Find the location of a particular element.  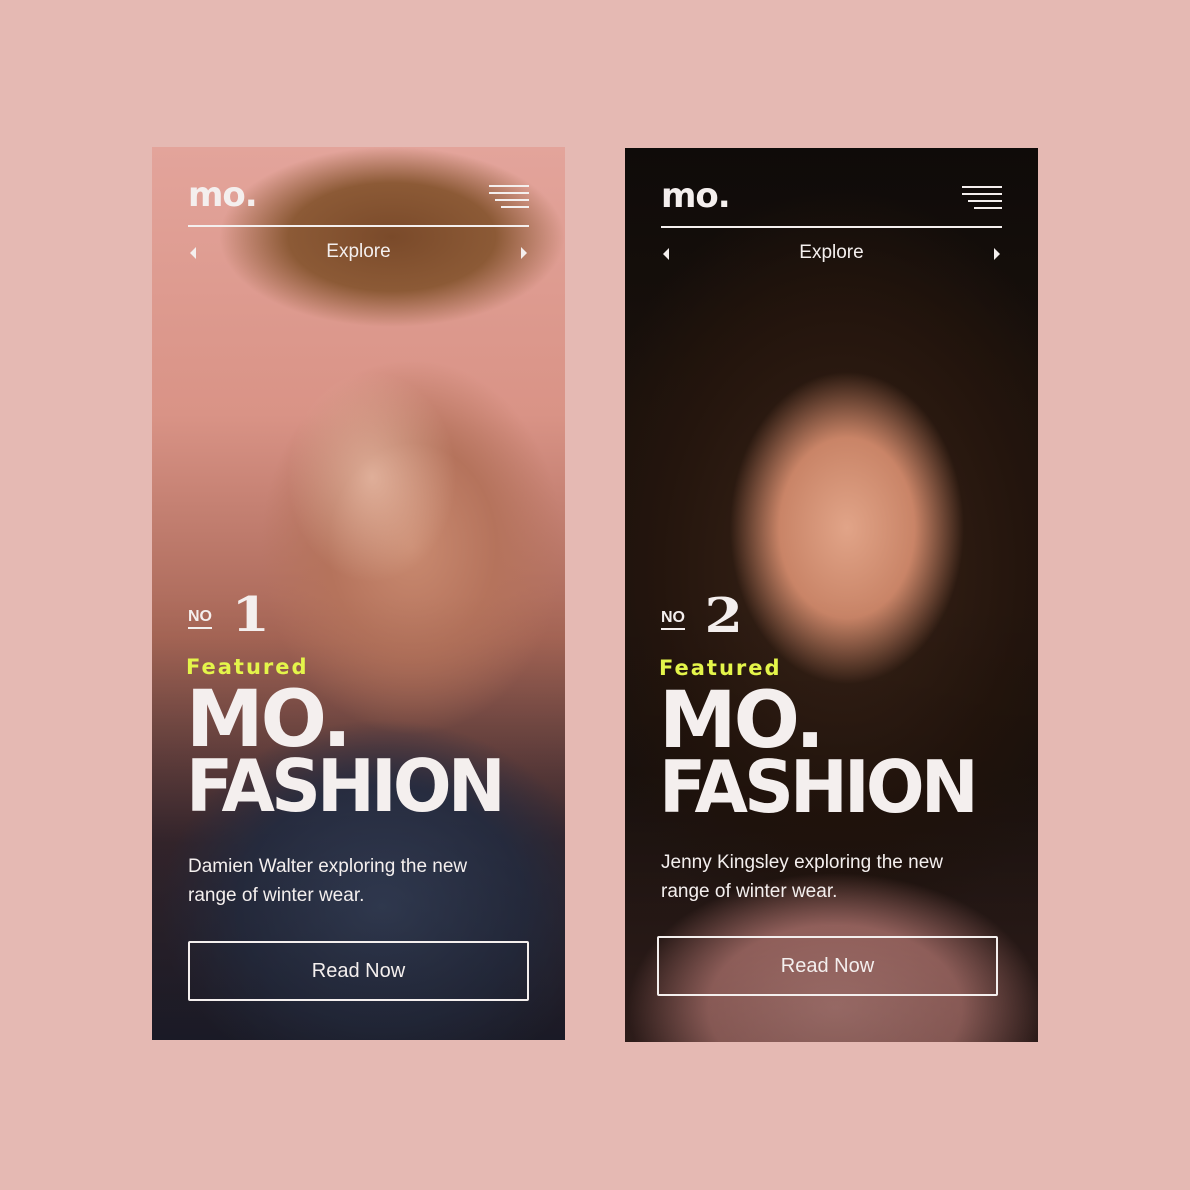

issue-number: NO 1 is located at coordinates (229, 615).